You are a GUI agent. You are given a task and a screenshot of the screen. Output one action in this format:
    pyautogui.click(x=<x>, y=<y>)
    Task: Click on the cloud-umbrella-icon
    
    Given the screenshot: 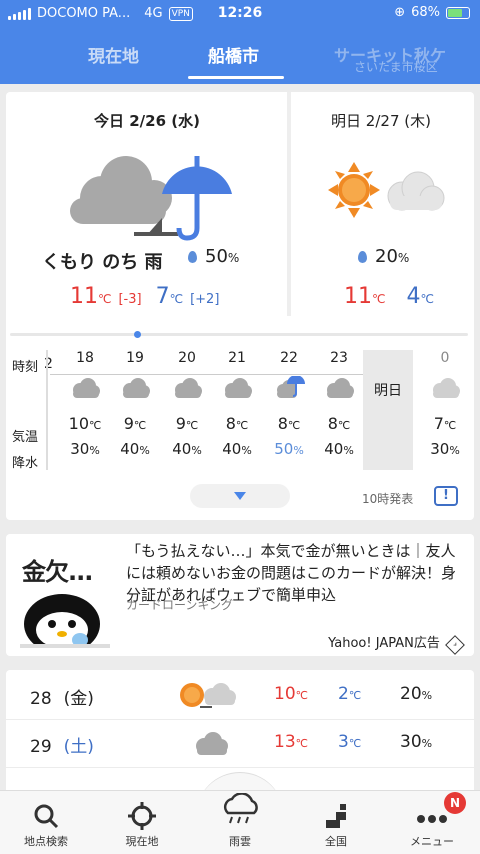 What is the action you would take?
    pyautogui.click(x=291, y=386)
    